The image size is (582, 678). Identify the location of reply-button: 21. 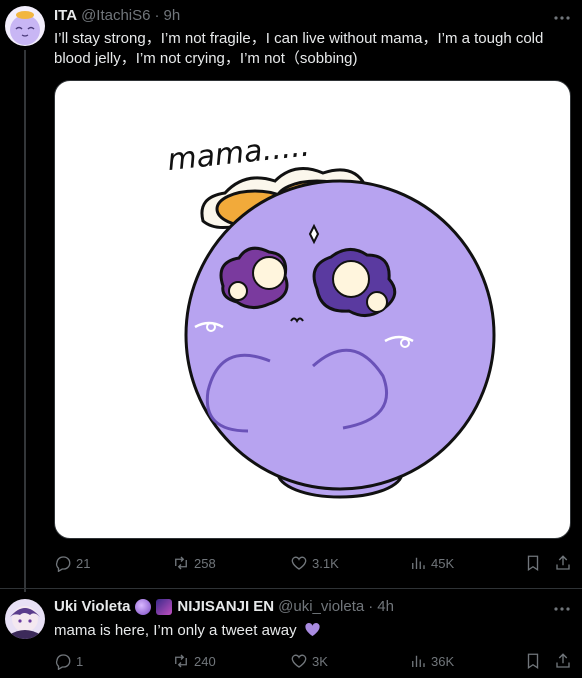
(72, 563).